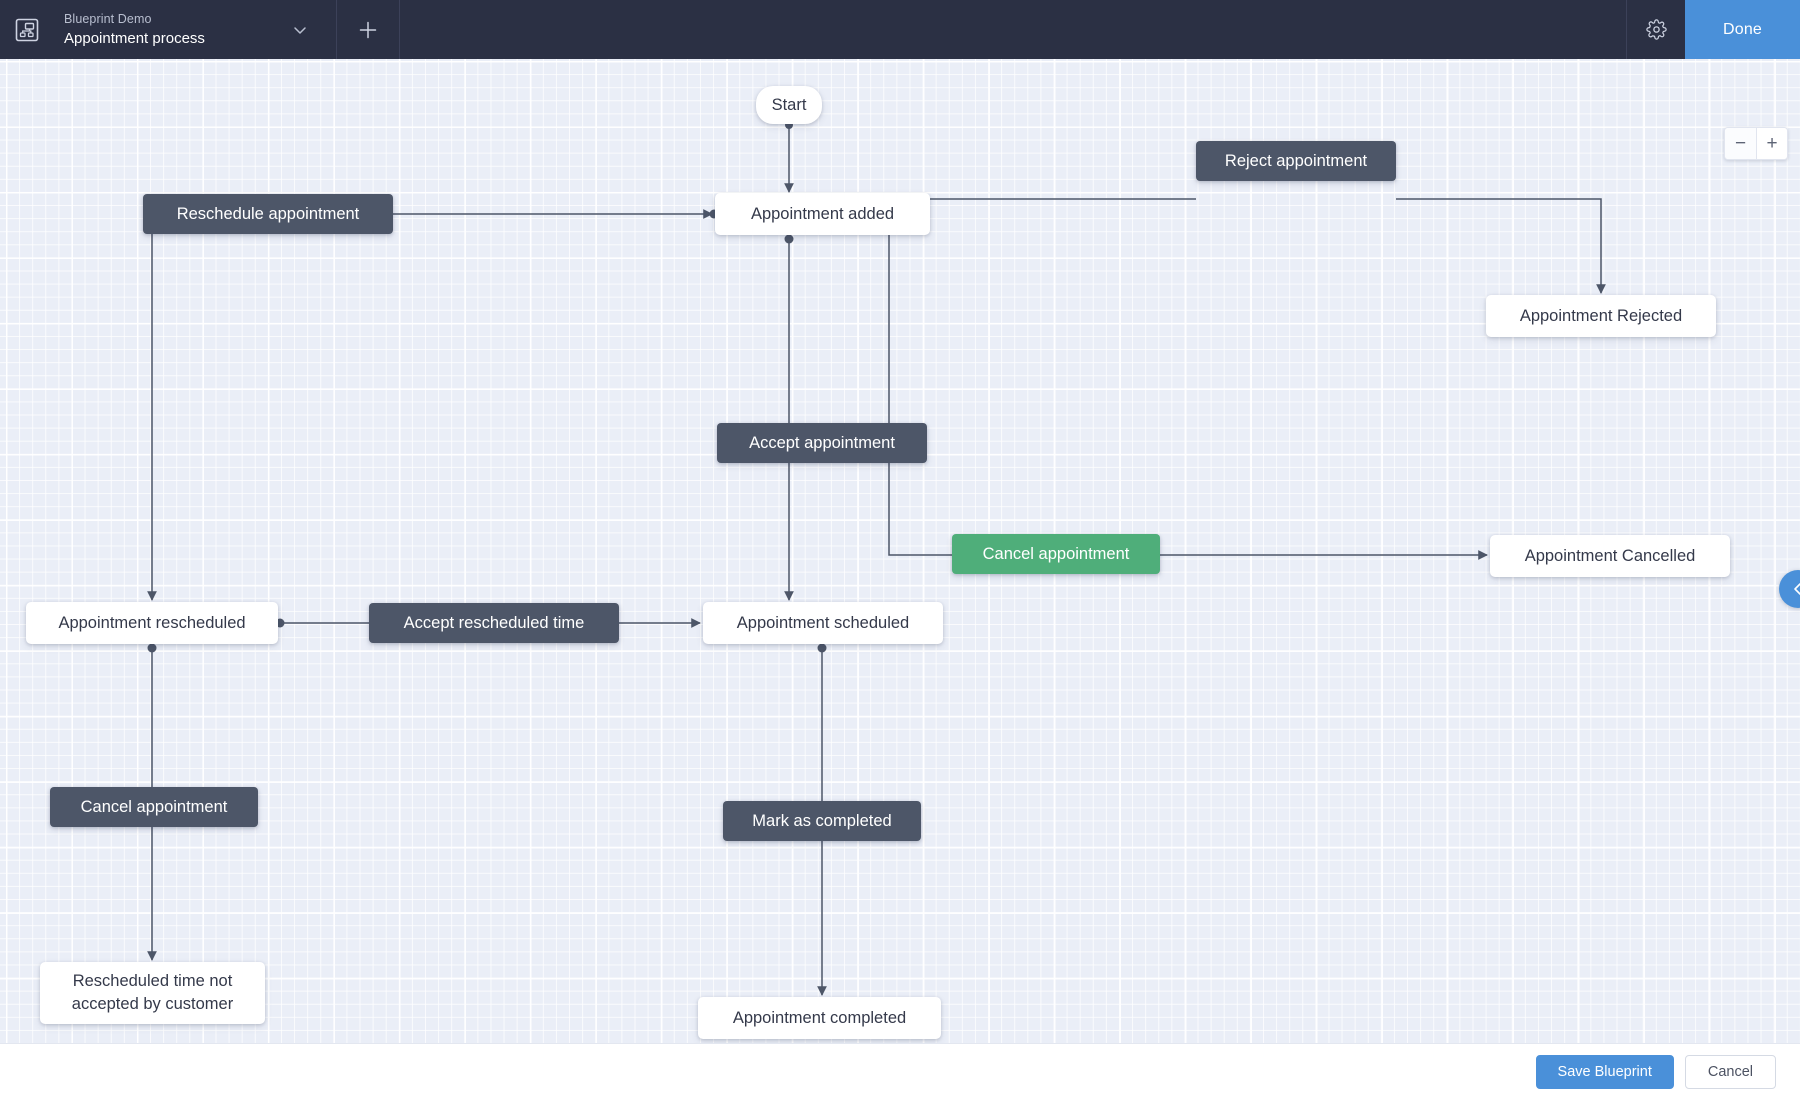 This screenshot has width=1800, height=1100. Describe the element at coordinates (1730, 1072) in the screenshot. I see `cancel-button: Cancel` at that location.